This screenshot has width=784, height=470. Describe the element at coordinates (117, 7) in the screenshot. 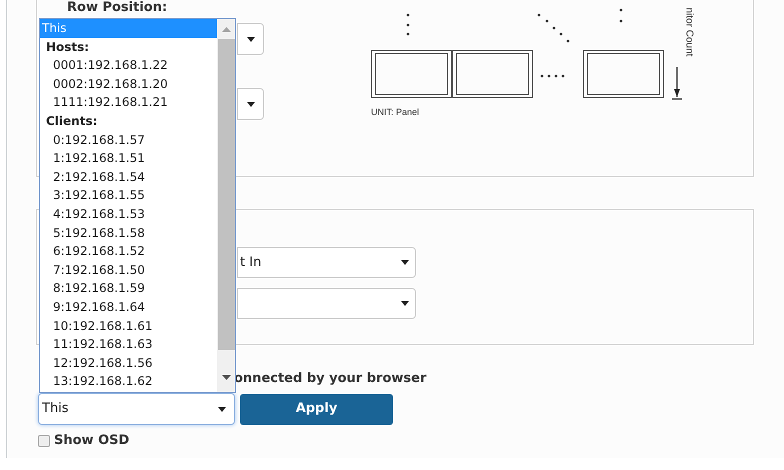

I see `row-position-label: Row Position:` at that location.